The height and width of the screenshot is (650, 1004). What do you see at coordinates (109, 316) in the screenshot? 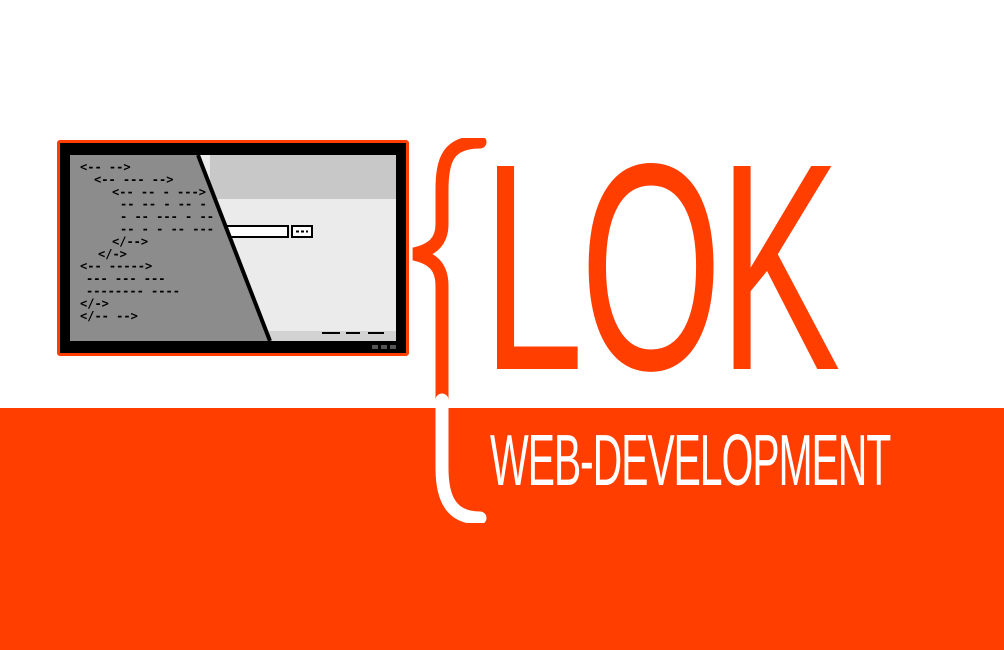
I see `code-line: </-- -->` at bounding box center [109, 316].